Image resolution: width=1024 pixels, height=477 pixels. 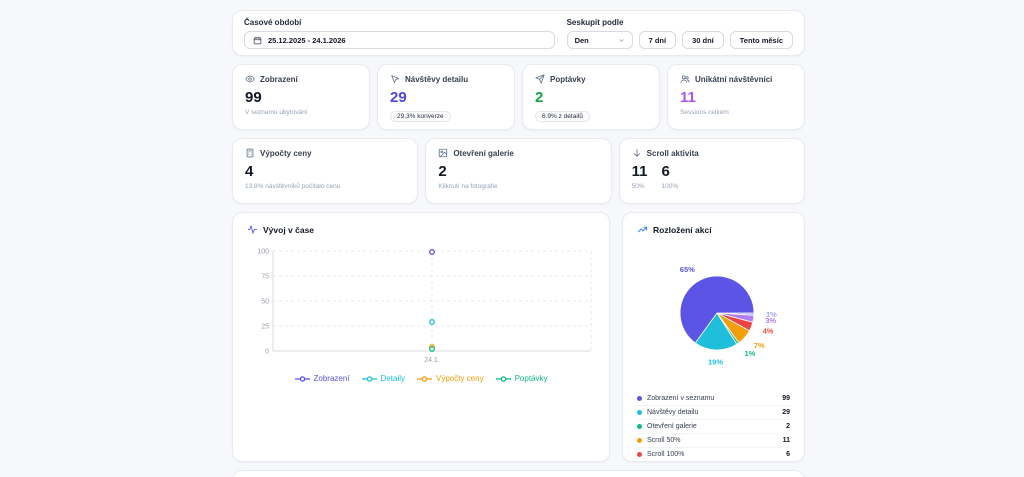 What do you see at coordinates (591, 97) in the screenshot?
I see `stat-card-inquiries: Poptávky 2 6.9% z detailů` at bounding box center [591, 97].